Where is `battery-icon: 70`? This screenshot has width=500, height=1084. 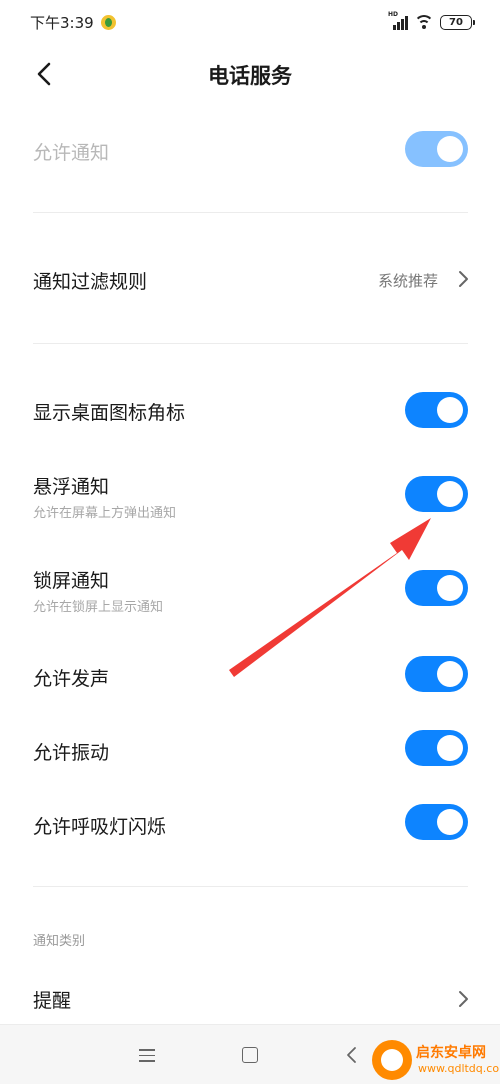
battery-icon: 70 is located at coordinates (457, 22).